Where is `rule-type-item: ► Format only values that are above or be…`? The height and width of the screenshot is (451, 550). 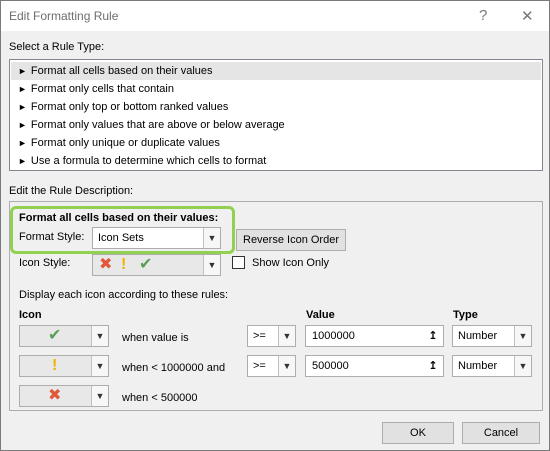 rule-type-item: ► Format only values that are above or be… is located at coordinates (276, 125).